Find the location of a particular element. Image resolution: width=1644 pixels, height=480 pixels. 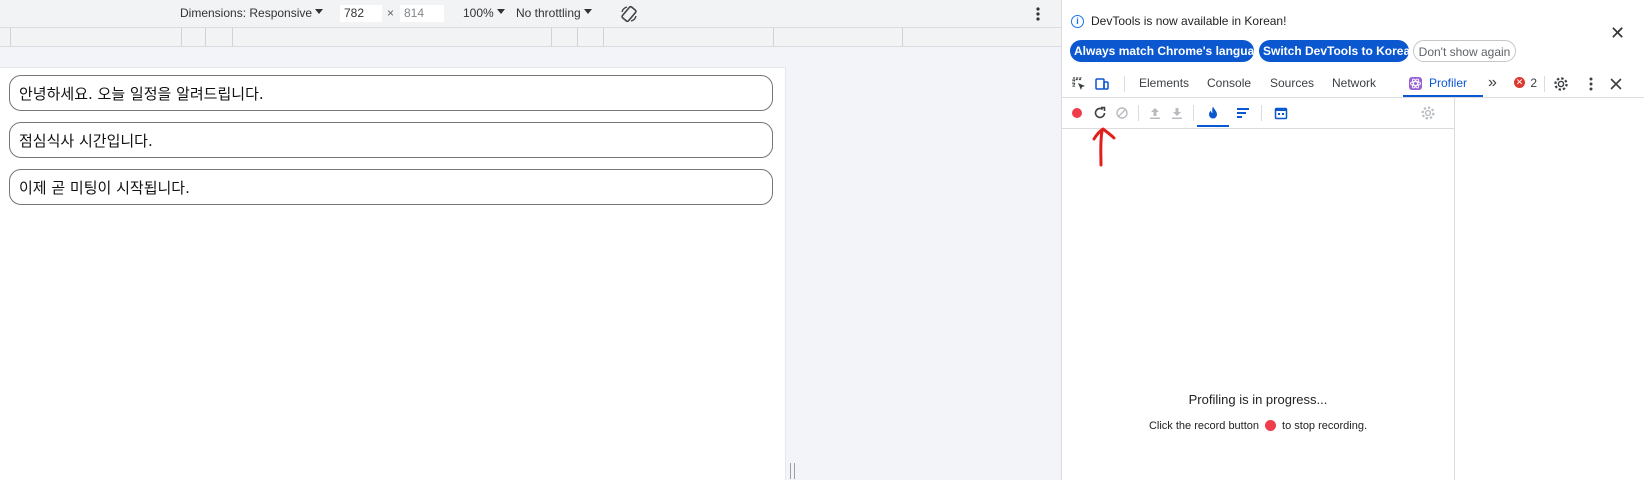

timeline-icon is located at coordinates (1281, 113).